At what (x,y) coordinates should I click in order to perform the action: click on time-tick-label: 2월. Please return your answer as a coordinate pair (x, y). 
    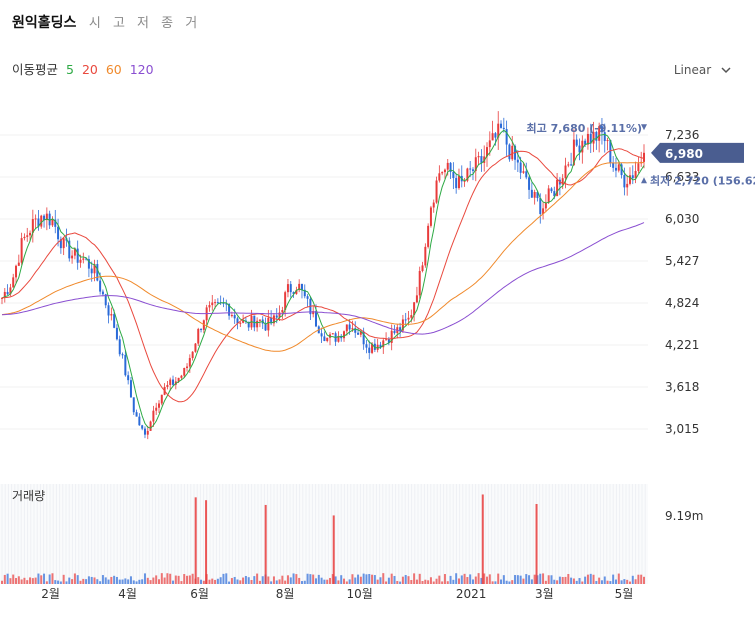
    Looking at the image, I should click on (50, 594).